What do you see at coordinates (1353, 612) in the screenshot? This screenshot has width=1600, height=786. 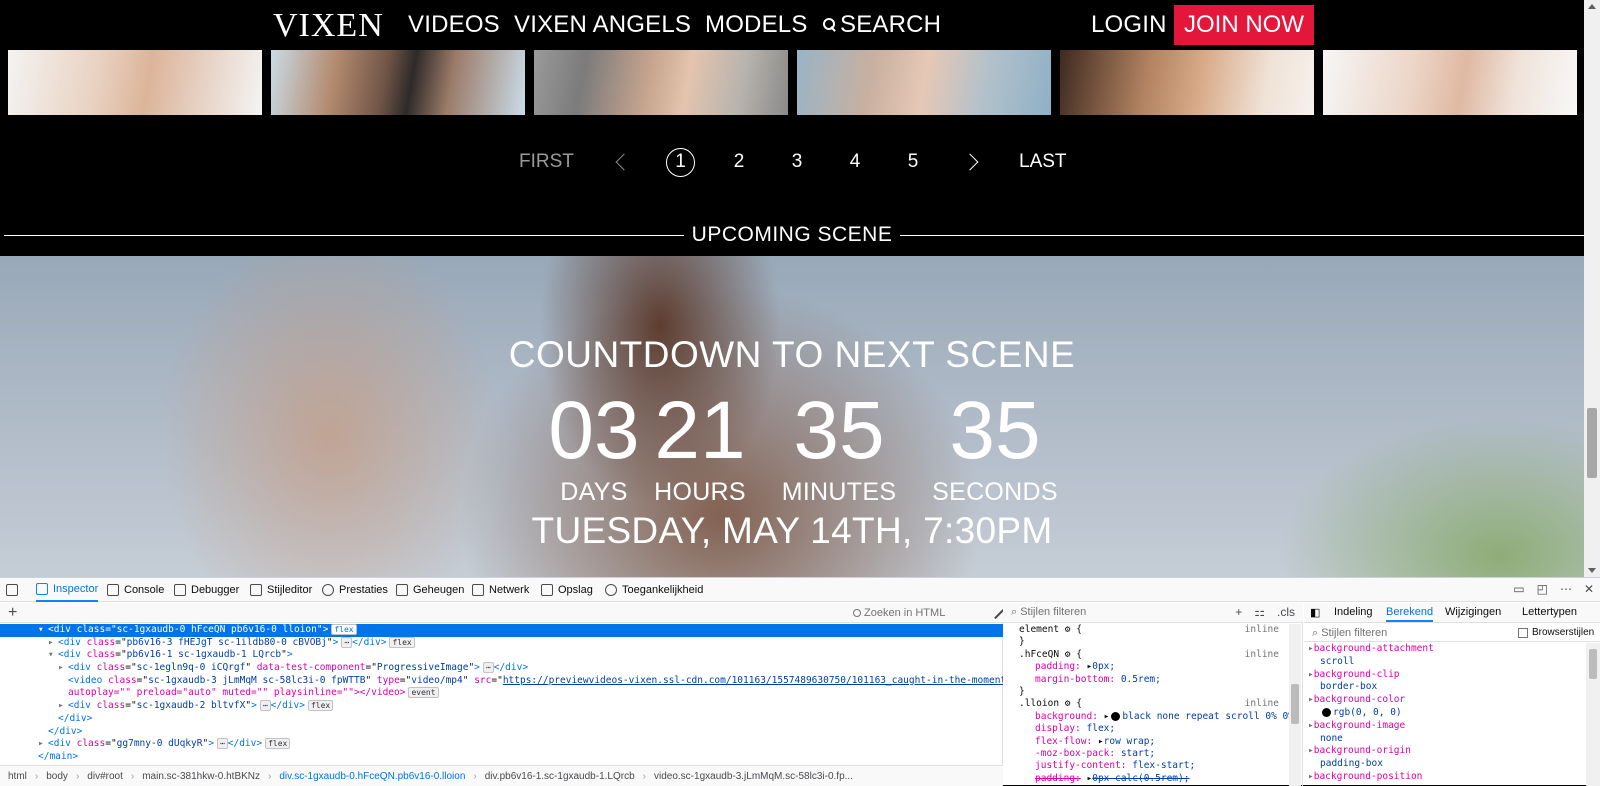 I see `tab-layout: Indeling` at bounding box center [1353, 612].